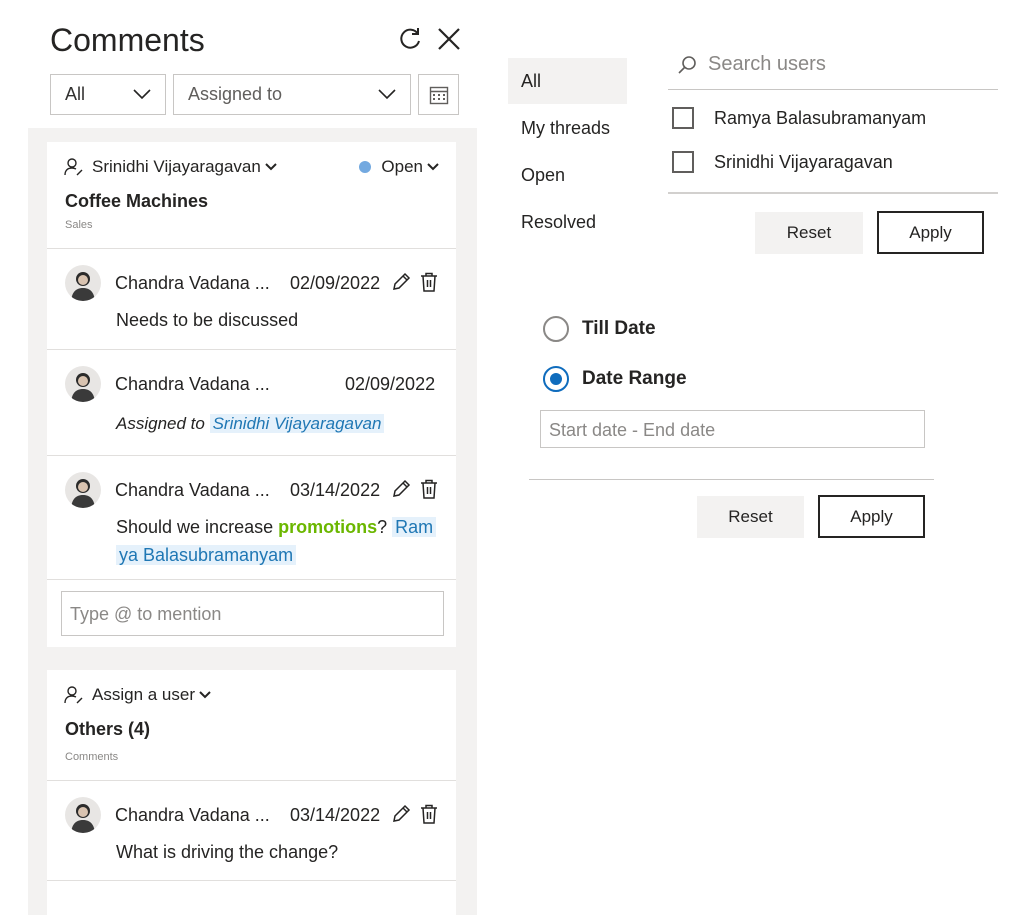  I want to click on user-option: Srinidhi Vijayaragavan, so click(782, 162).